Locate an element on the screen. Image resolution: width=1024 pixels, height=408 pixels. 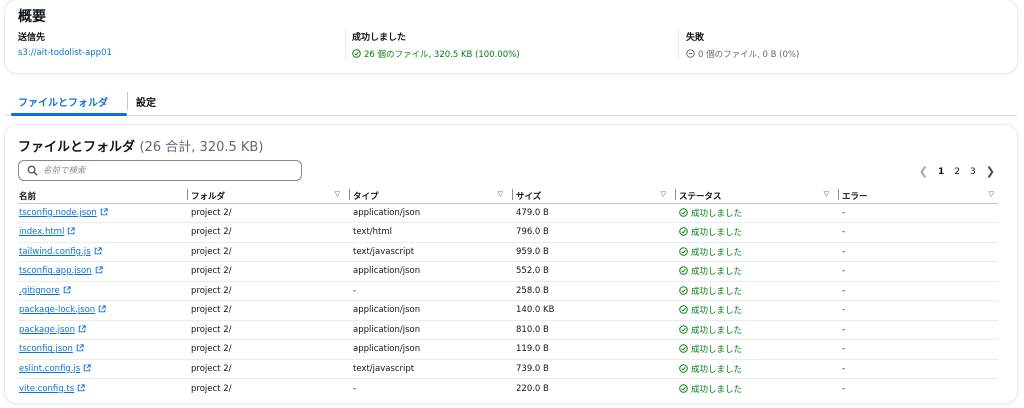
cell-size: 959.0 B is located at coordinates (596, 252).